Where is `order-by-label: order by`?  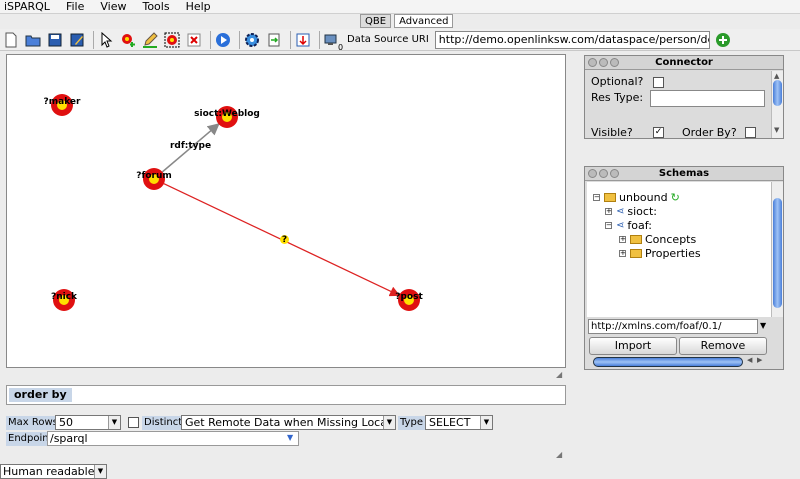 order-by-label: order by is located at coordinates (40, 395).